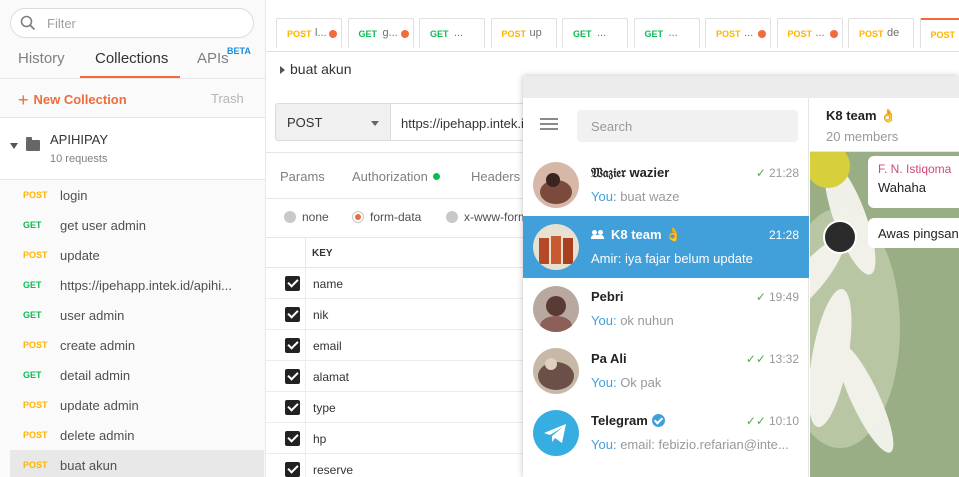 The width and height of the screenshot is (959, 477). Describe the element at coordinates (328, 284) in the screenshot. I see `kv-key: name` at that location.